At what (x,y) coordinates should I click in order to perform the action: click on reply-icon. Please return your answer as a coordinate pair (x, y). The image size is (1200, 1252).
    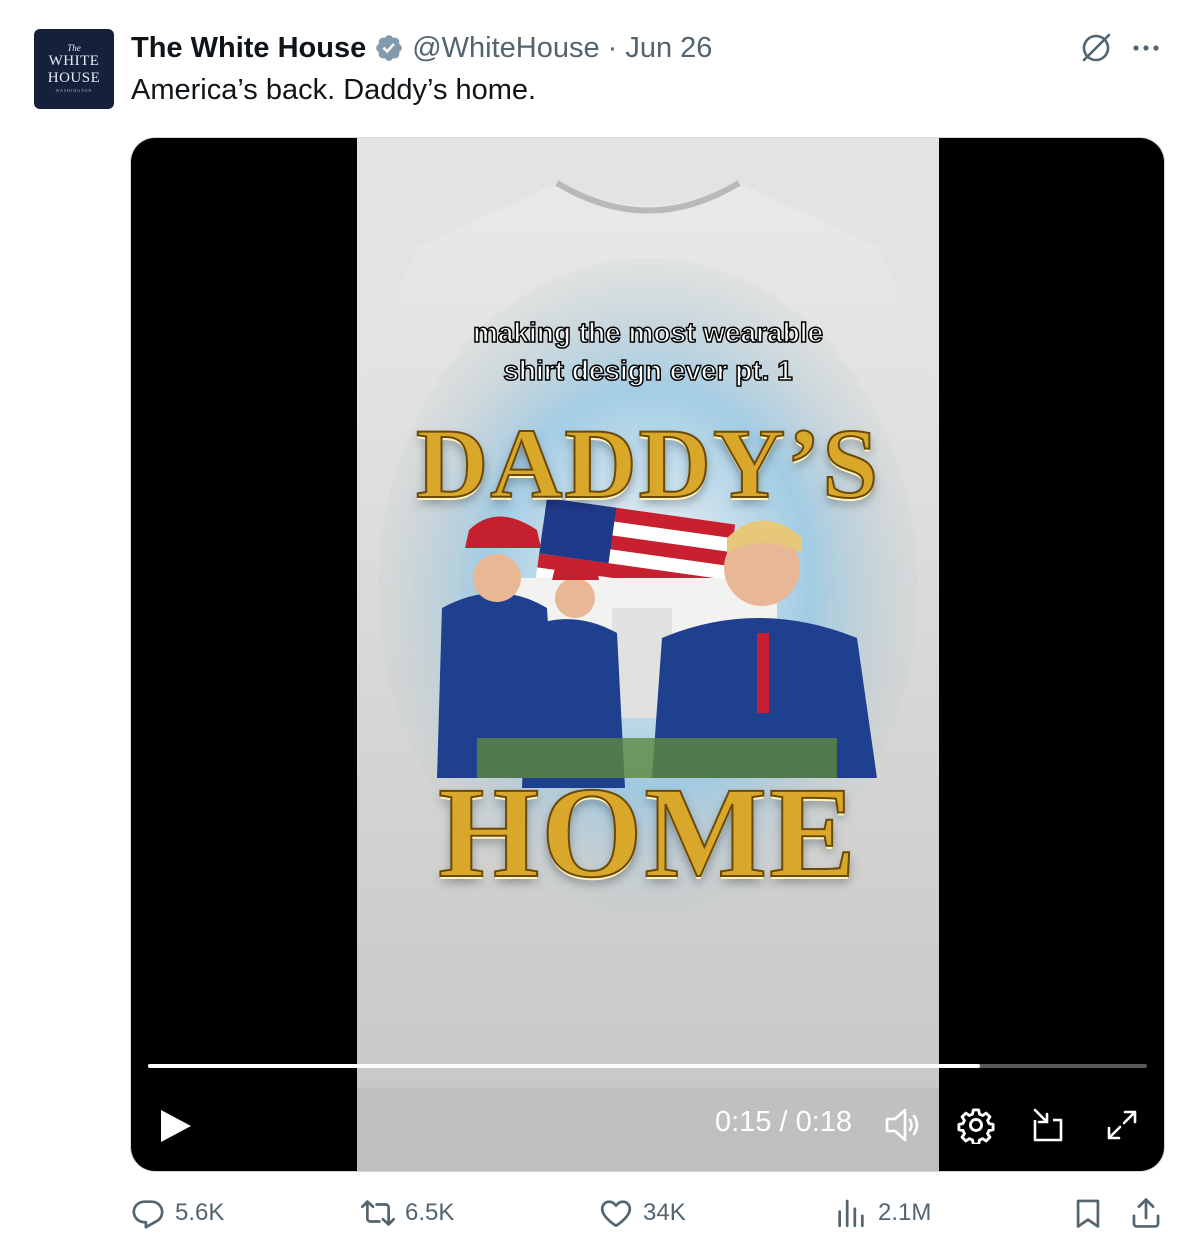
    Looking at the image, I should click on (148, 1214).